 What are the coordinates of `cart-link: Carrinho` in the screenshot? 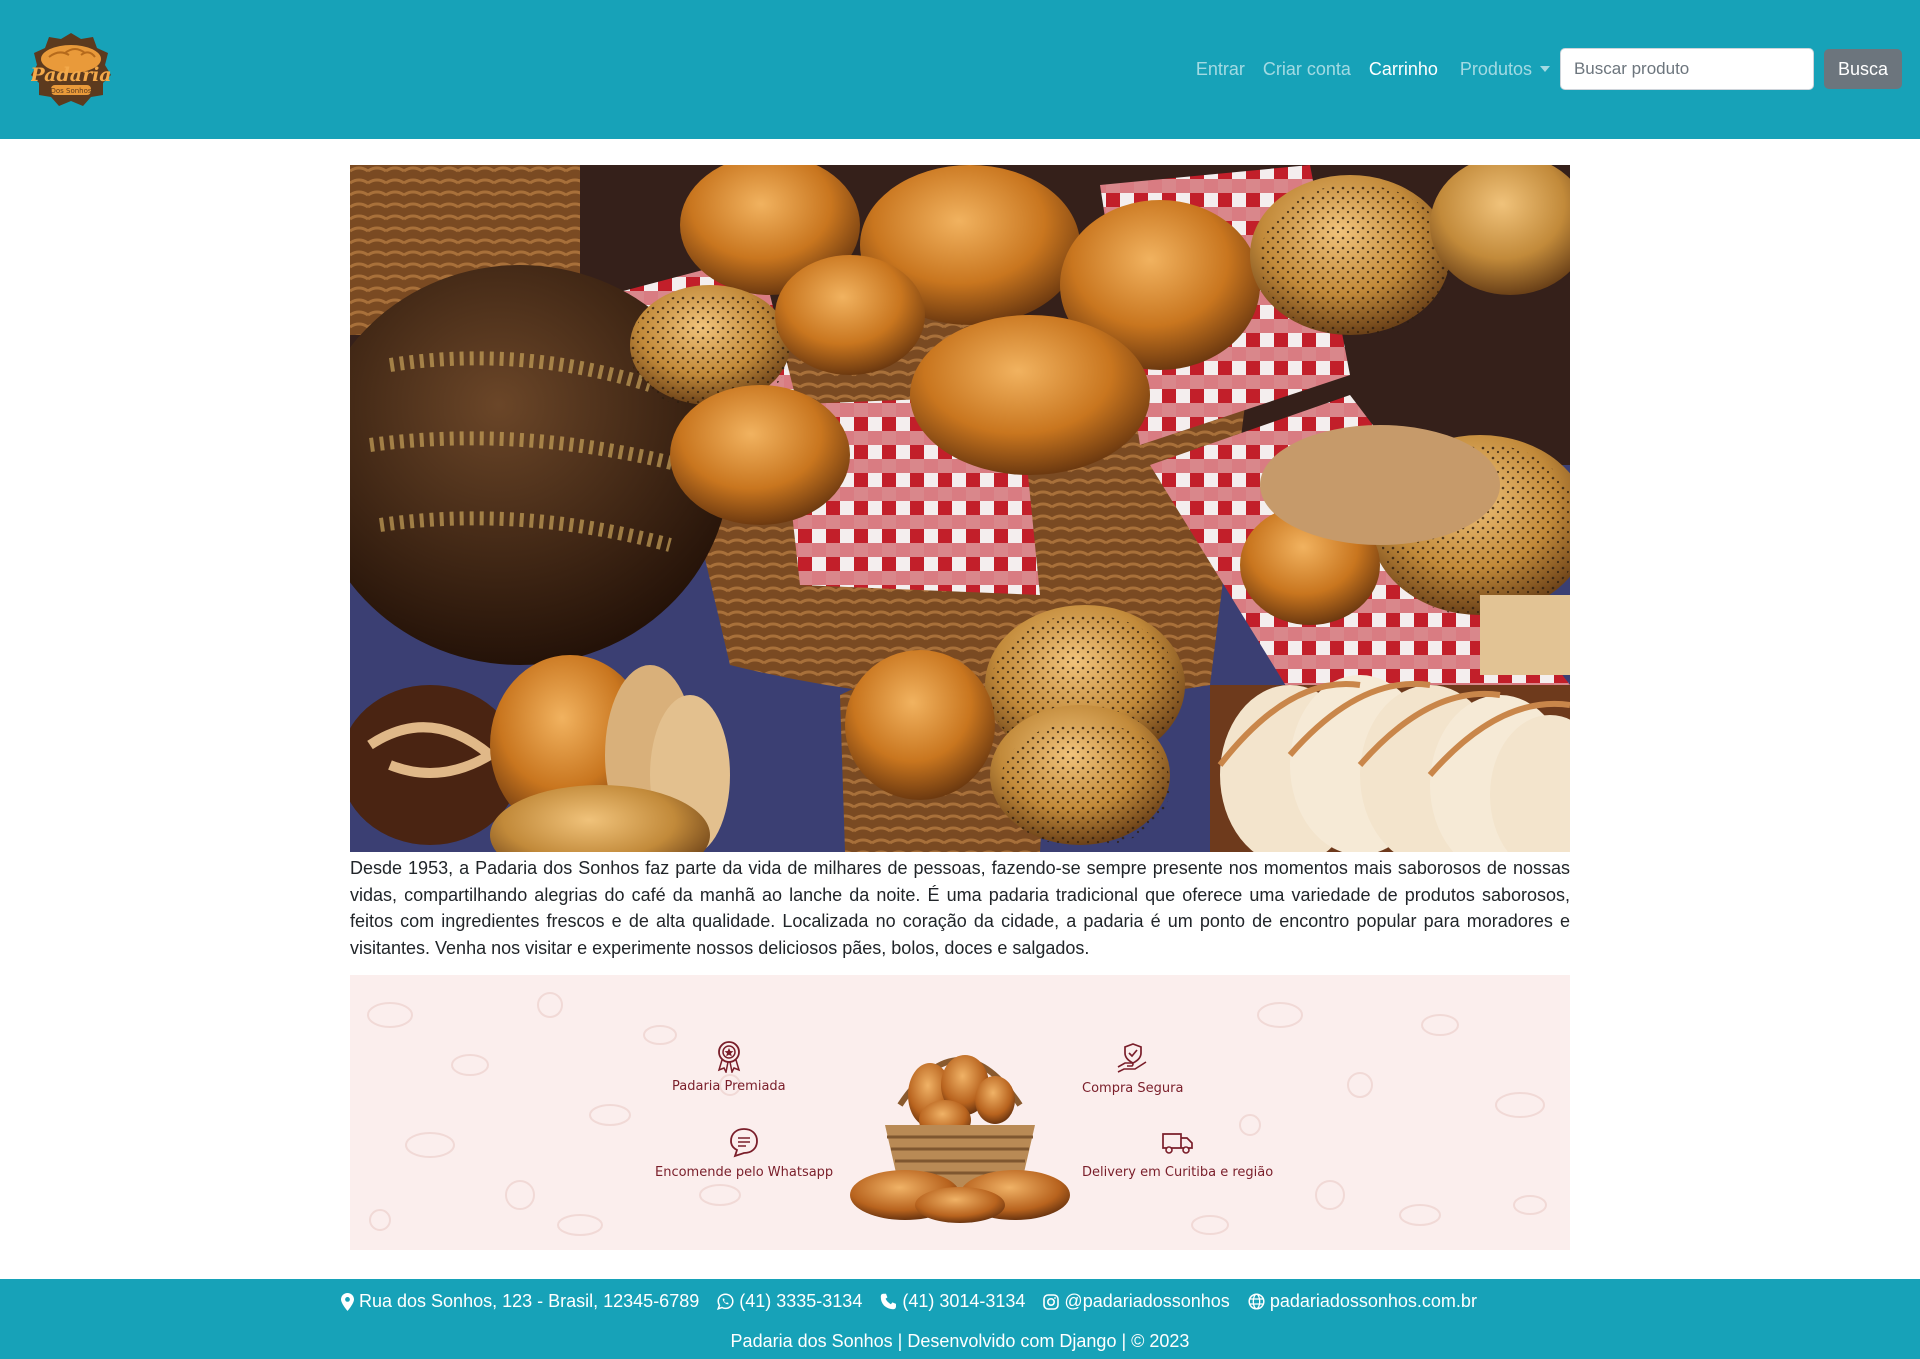 It's located at (1403, 69).